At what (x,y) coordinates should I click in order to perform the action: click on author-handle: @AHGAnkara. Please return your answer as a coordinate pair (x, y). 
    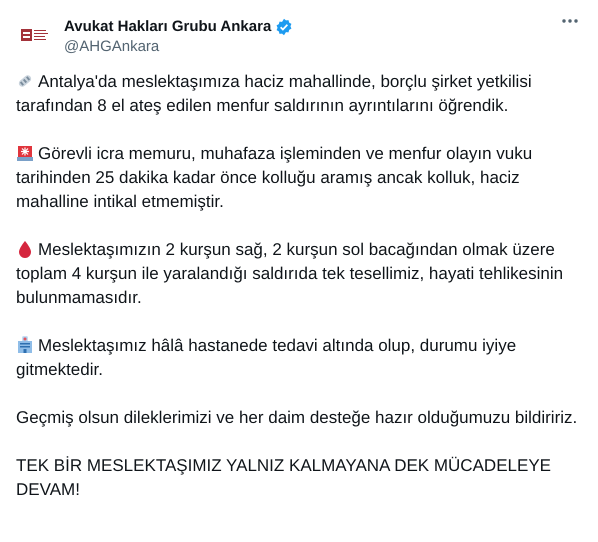
    Looking at the image, I should click on (313, 47).